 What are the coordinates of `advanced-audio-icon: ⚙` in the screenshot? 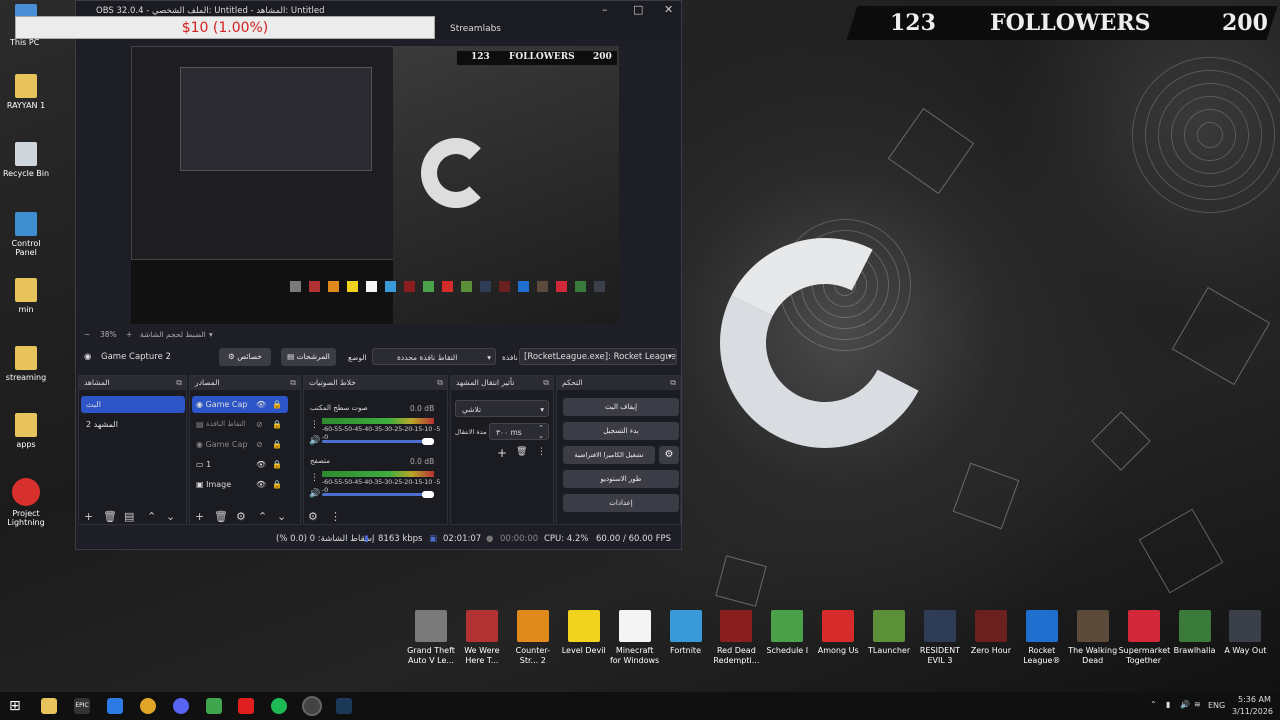 It's located at (313, 516).